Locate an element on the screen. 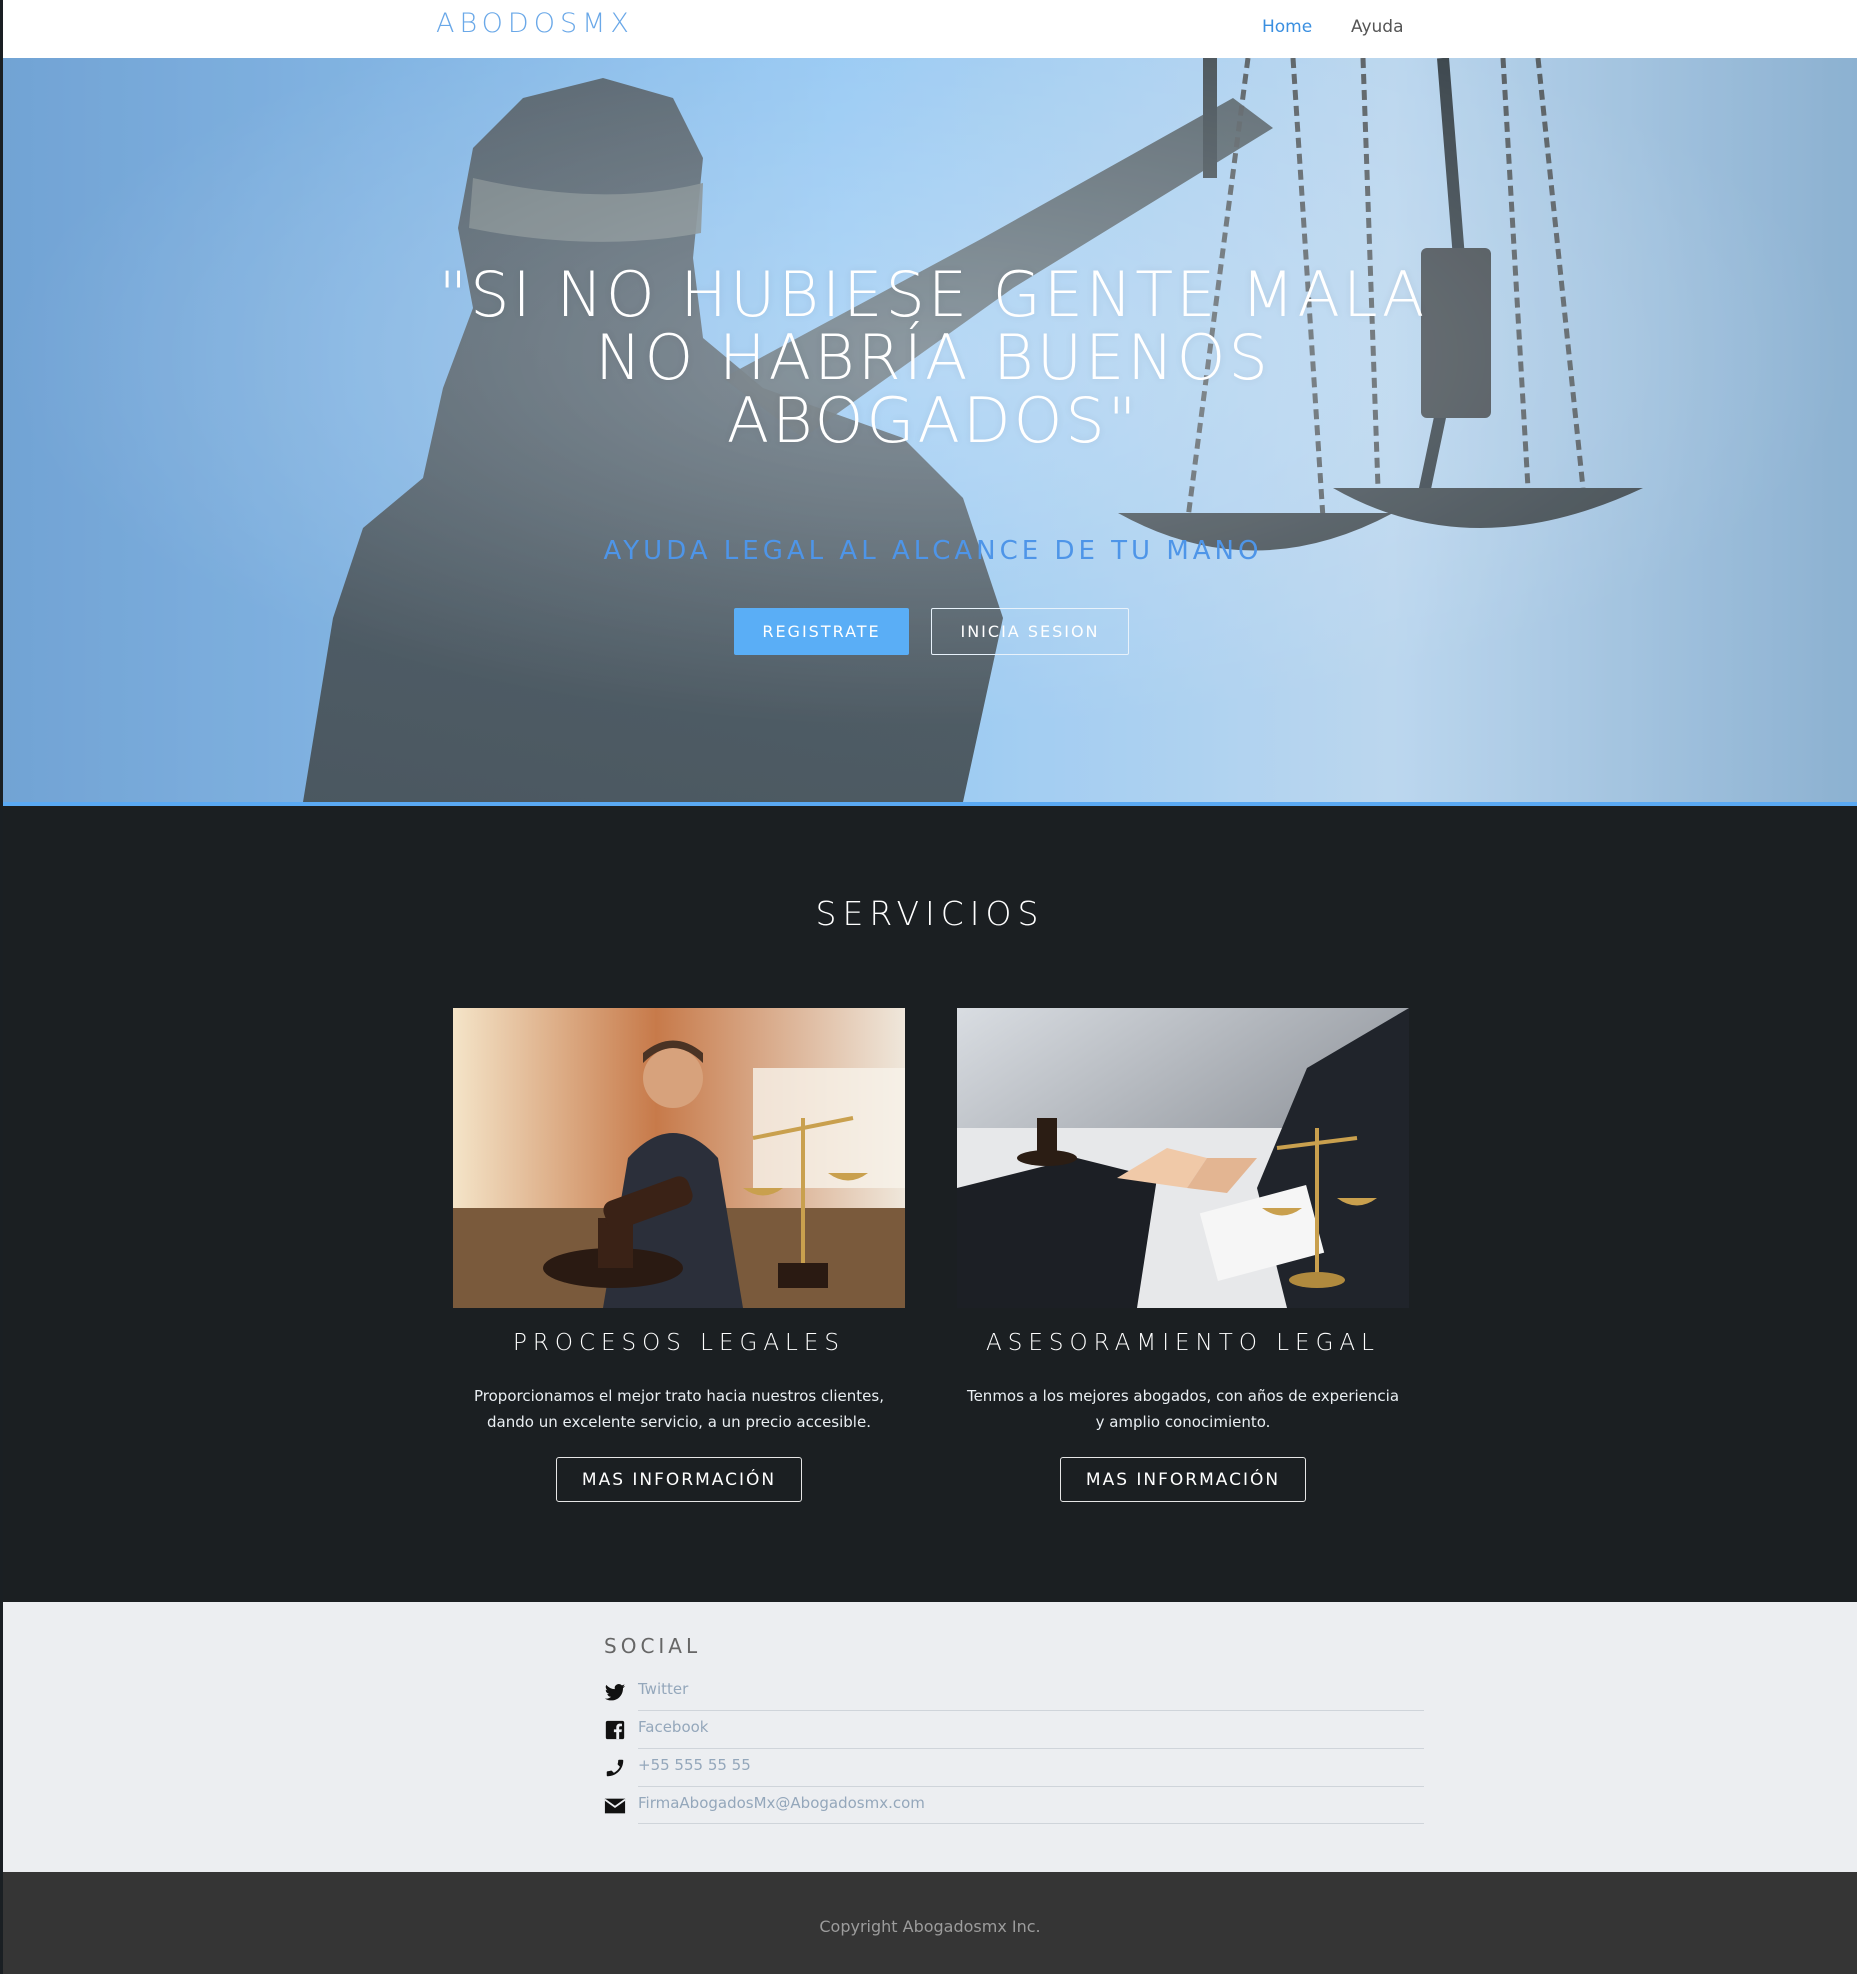  login-button: INICIA SESION is located at coordinates (1030, 631).